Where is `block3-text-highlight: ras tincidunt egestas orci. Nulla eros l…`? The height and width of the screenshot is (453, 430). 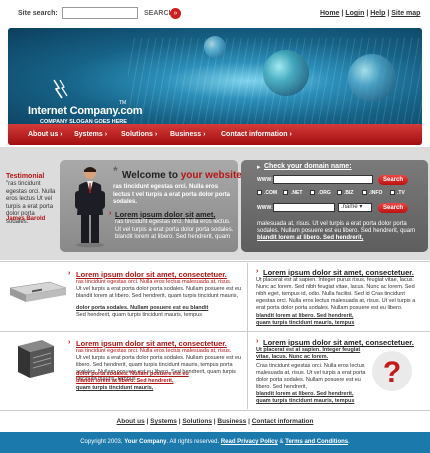 block3-text-highlight: ras tincidunt egestas orci. Nulla eros l… is located at coordinates (154, 351).